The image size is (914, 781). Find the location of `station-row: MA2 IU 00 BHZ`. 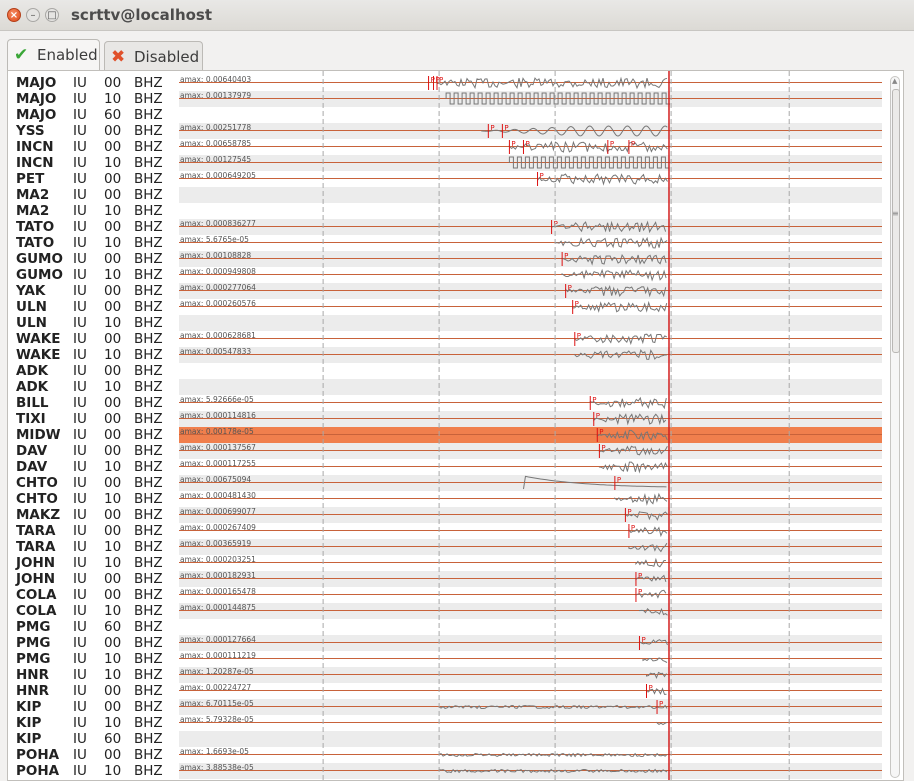

station-row: MA2 IU 00 BHZ is located at coordinates (448, 195).